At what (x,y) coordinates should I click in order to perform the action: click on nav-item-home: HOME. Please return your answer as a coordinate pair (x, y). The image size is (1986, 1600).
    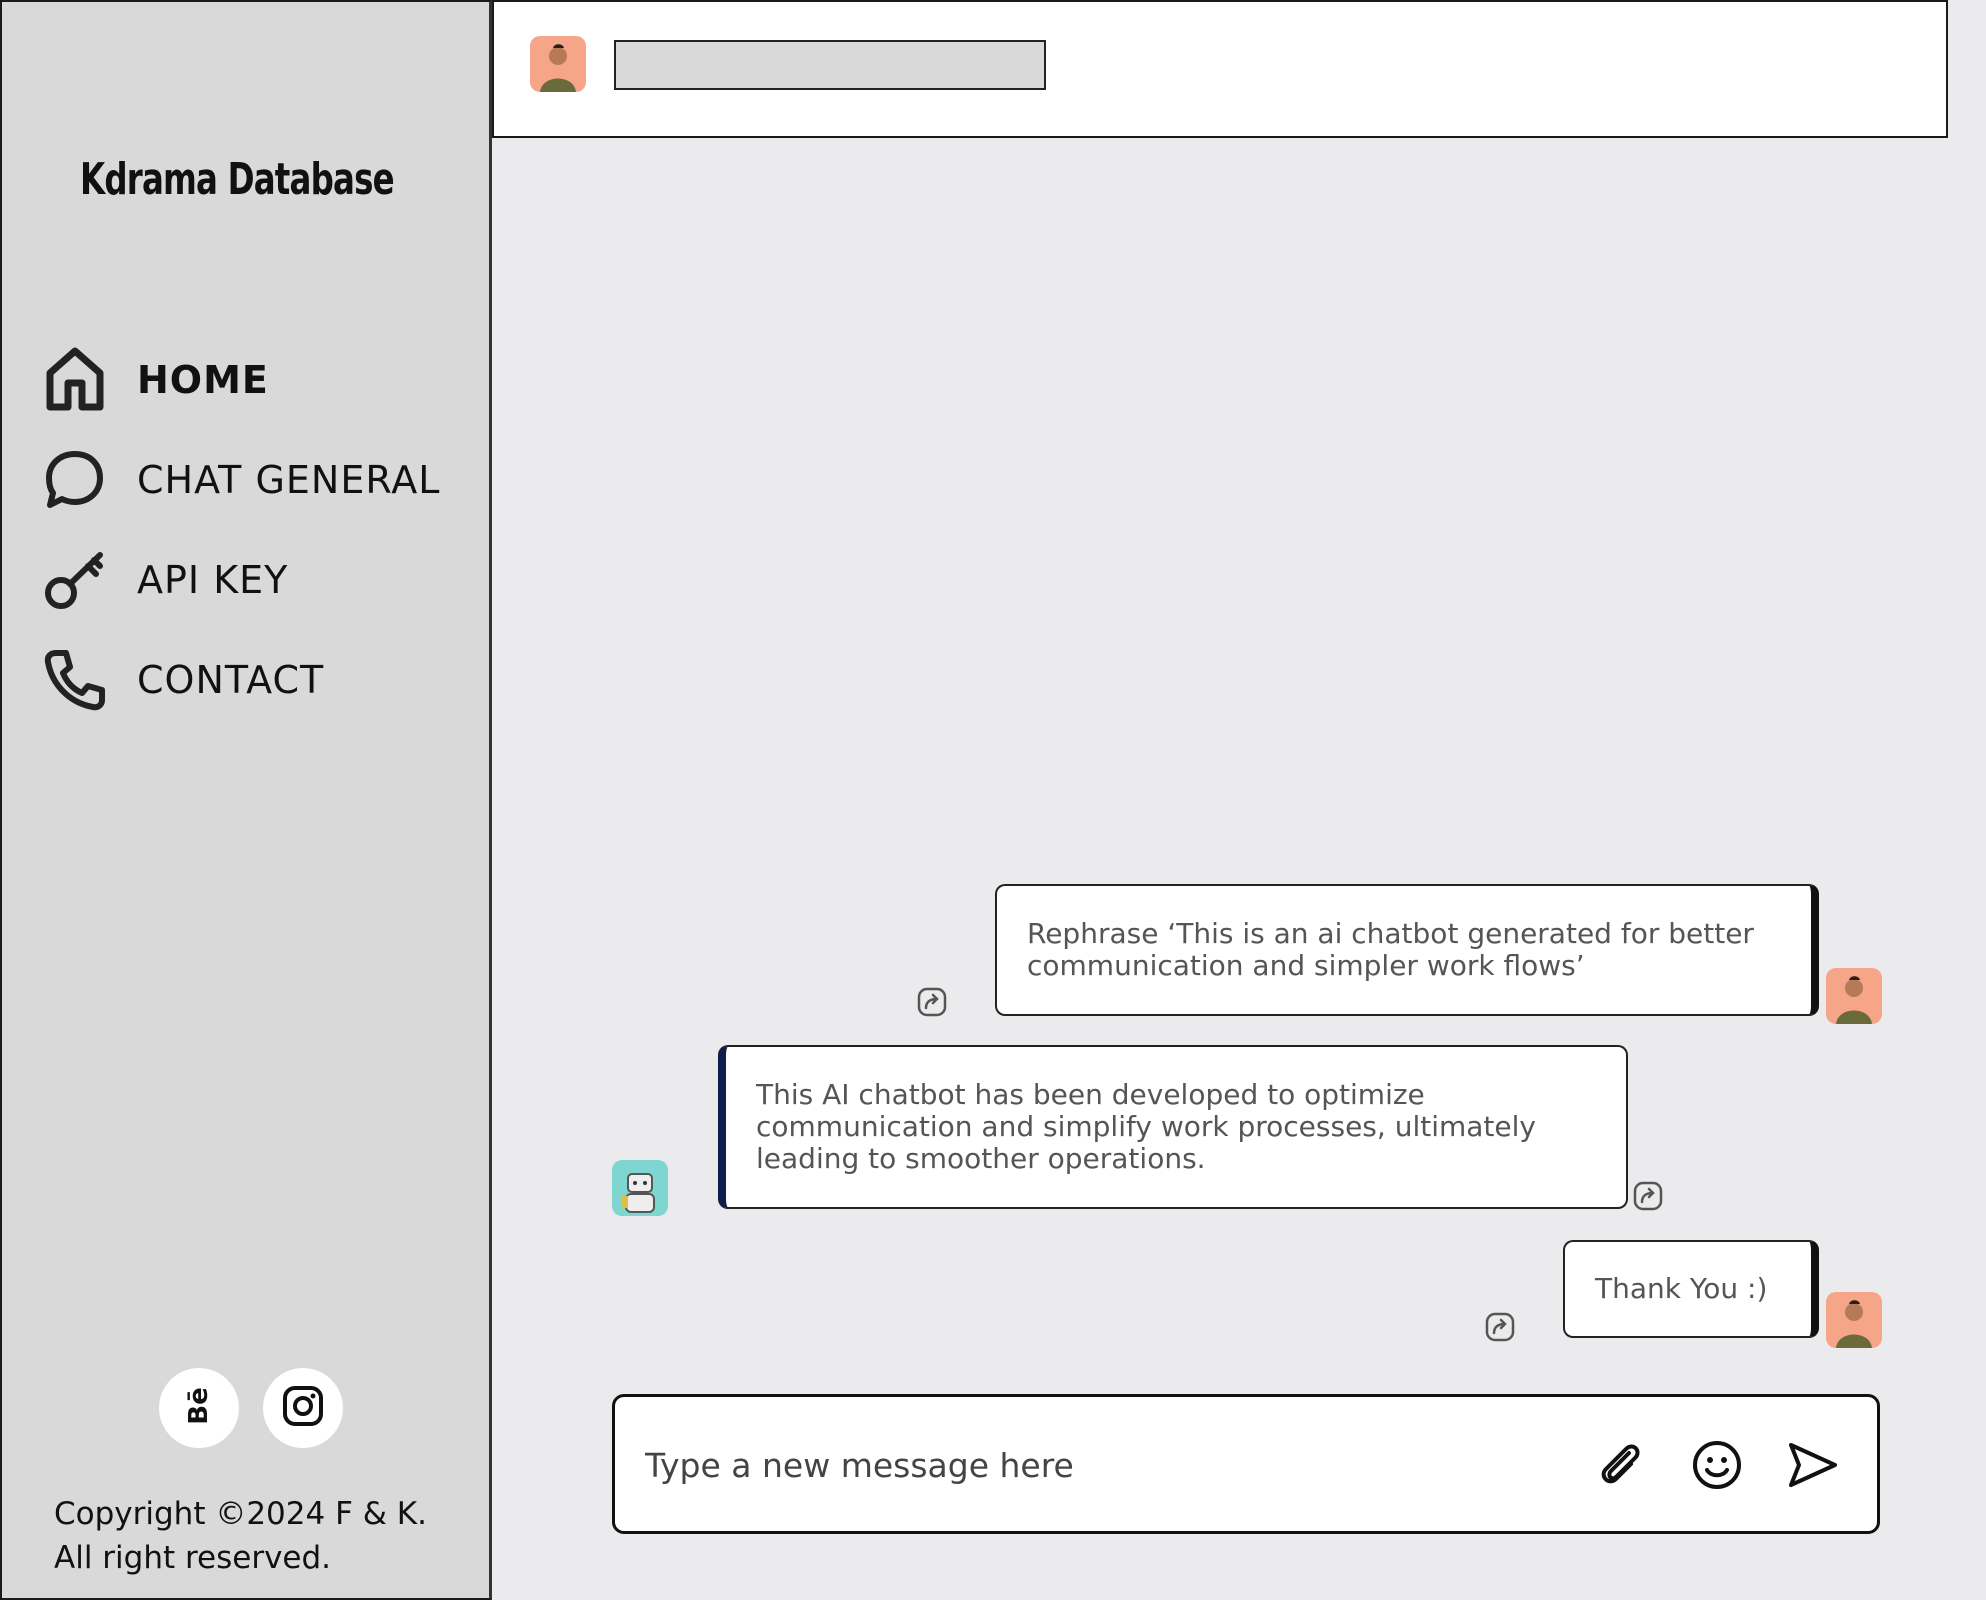
    Looking at the image, I should click on (250, 380).